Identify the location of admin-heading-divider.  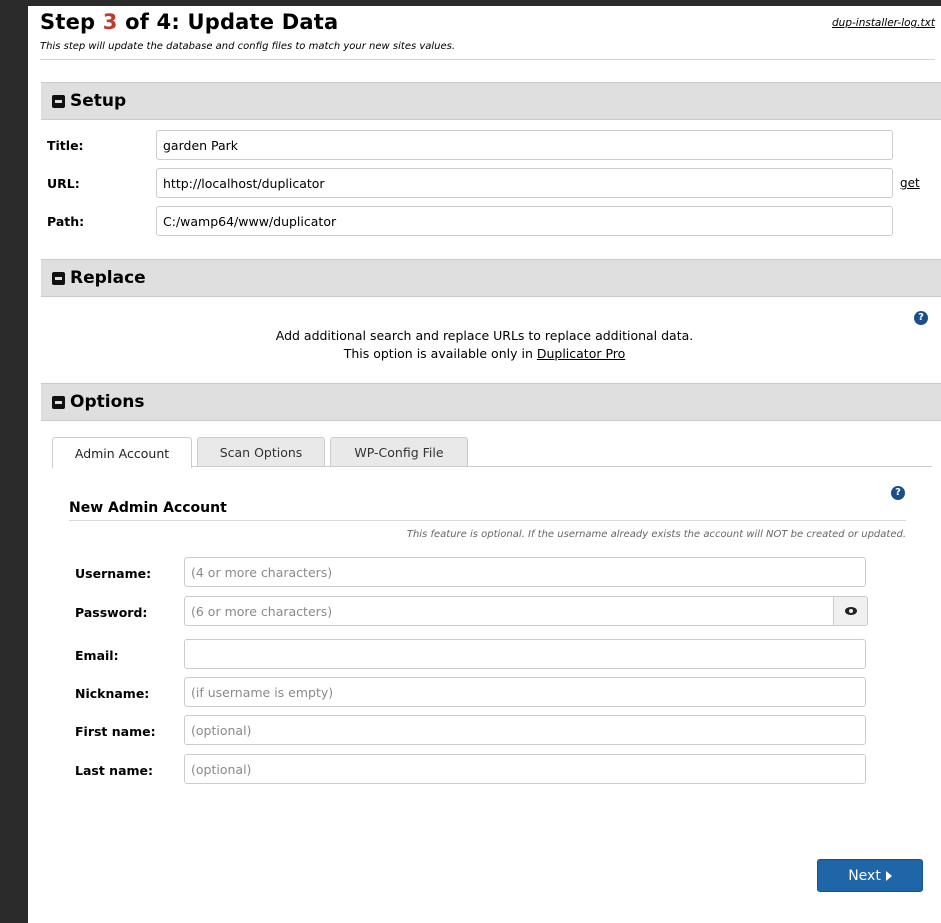
(487, 520).